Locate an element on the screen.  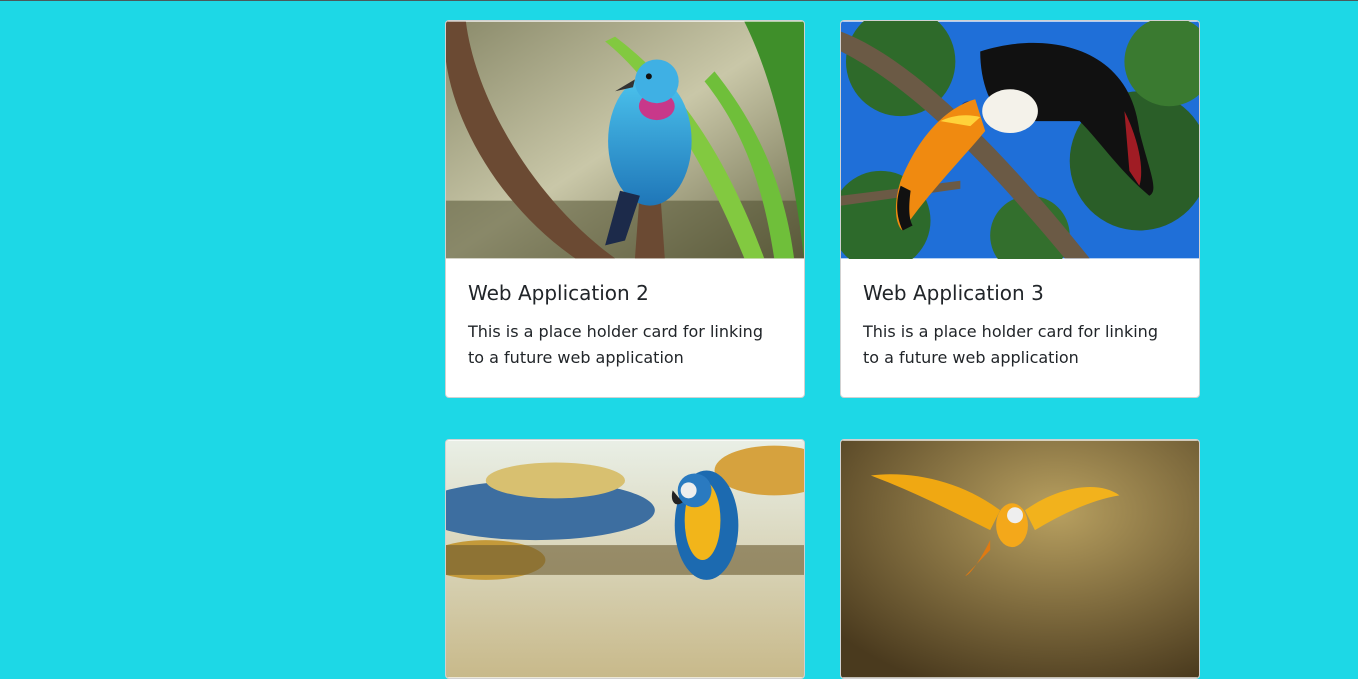
blue-cotinga-bird-image is located at coordinates (625, 140).